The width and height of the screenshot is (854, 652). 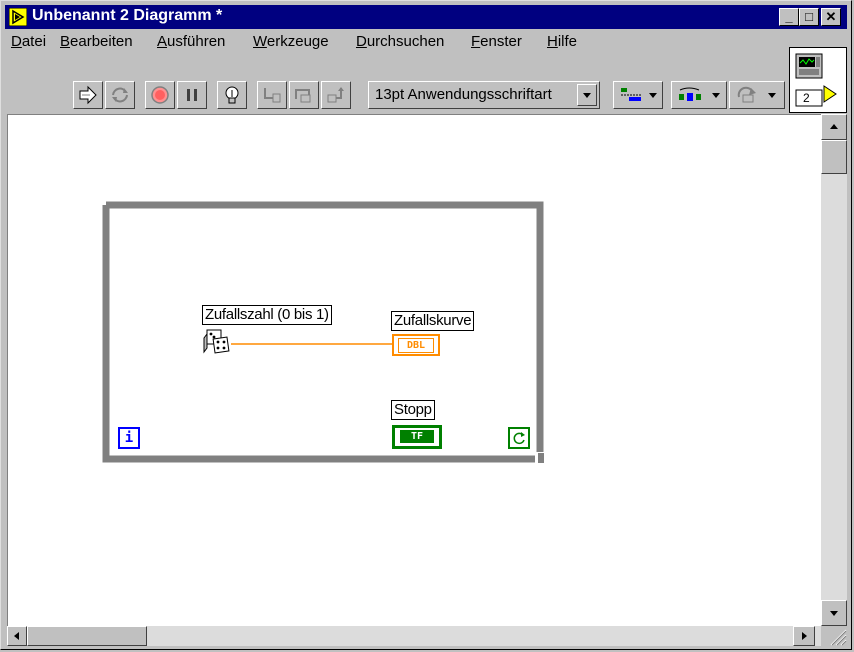 What do you see at coordinates (321, 344) in the screenshot?
I see `data-wire` at bounding box center [321, 344].